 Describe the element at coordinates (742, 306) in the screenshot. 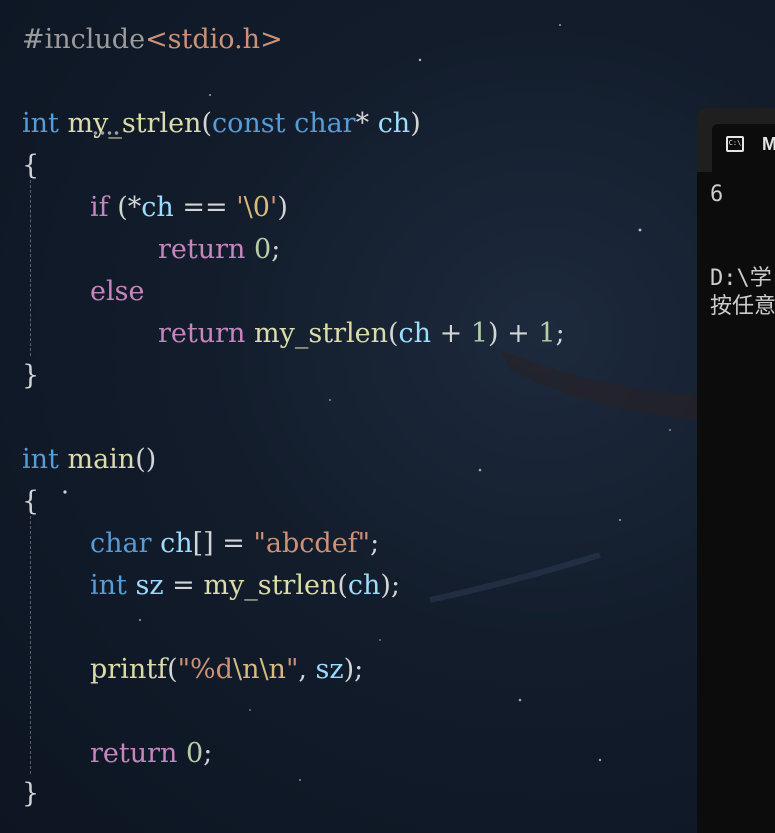

I see `console-output-prompt: 按任意` at that location.